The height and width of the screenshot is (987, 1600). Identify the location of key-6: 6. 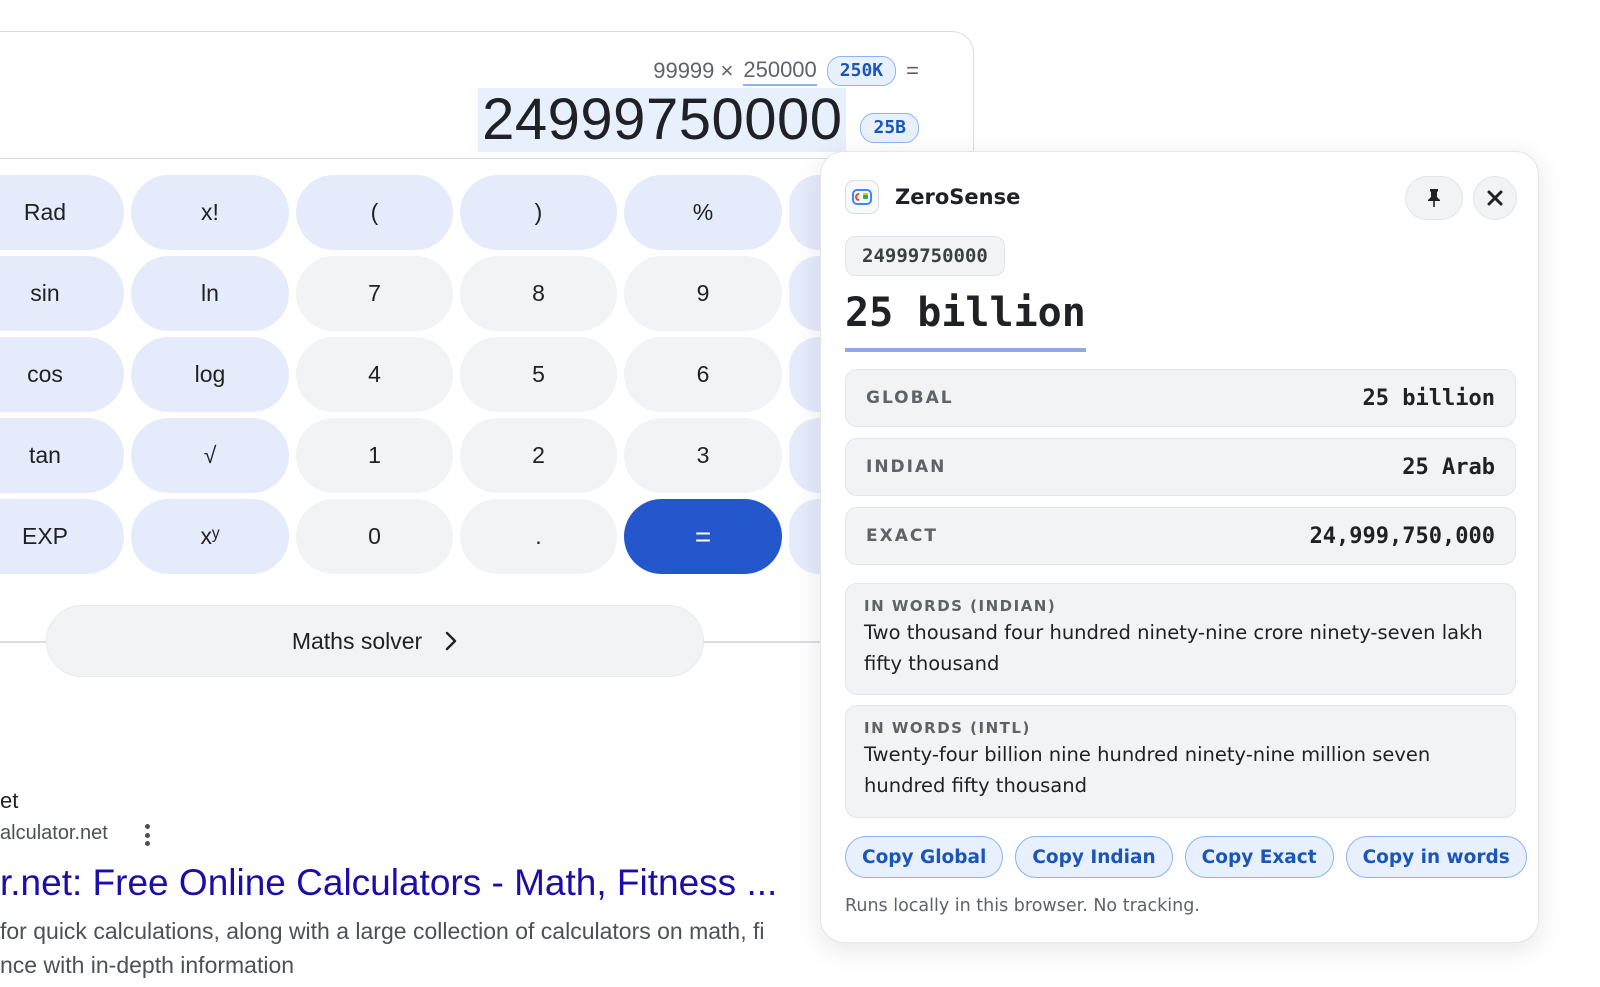
(703, 374).